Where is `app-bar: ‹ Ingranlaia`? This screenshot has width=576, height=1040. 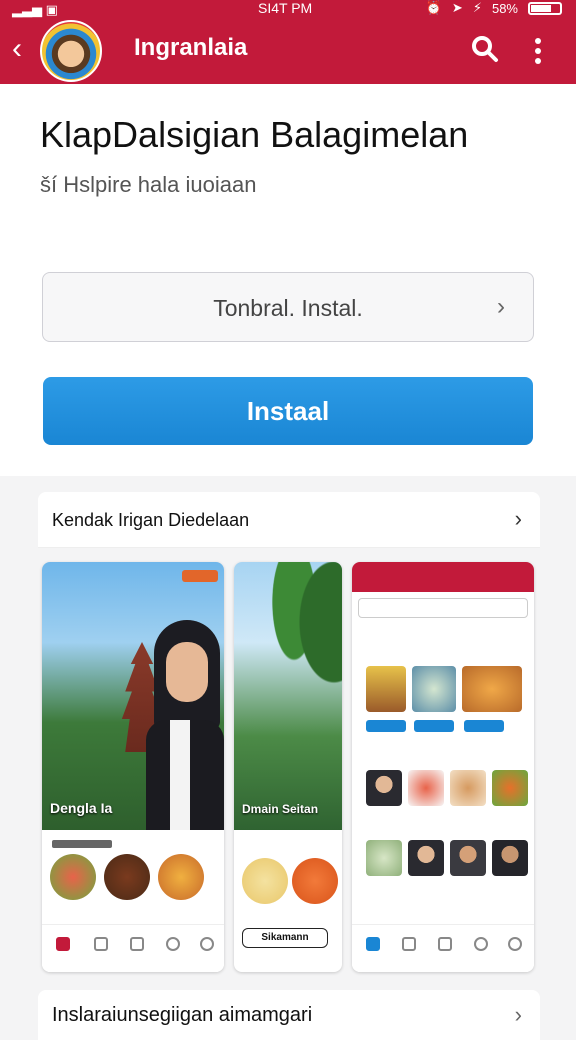
app-bar: ‹ Ingranlaia is located at coordinates (288, 51).